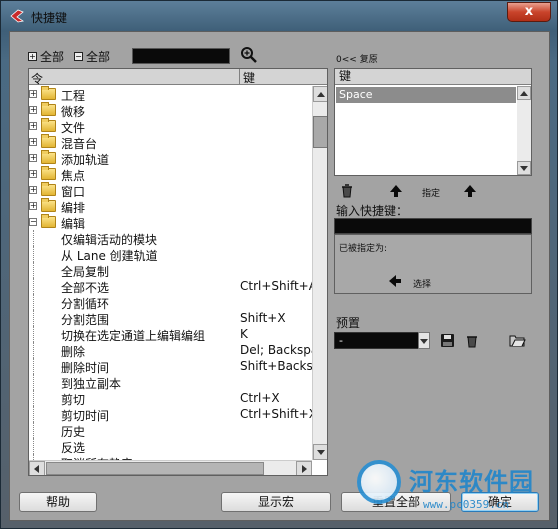 The image size is (558, 529). What do you see at coordinates (58, 502) in the screenshot?
I see `help-button: 帮助` at bounding box center [58, 502].